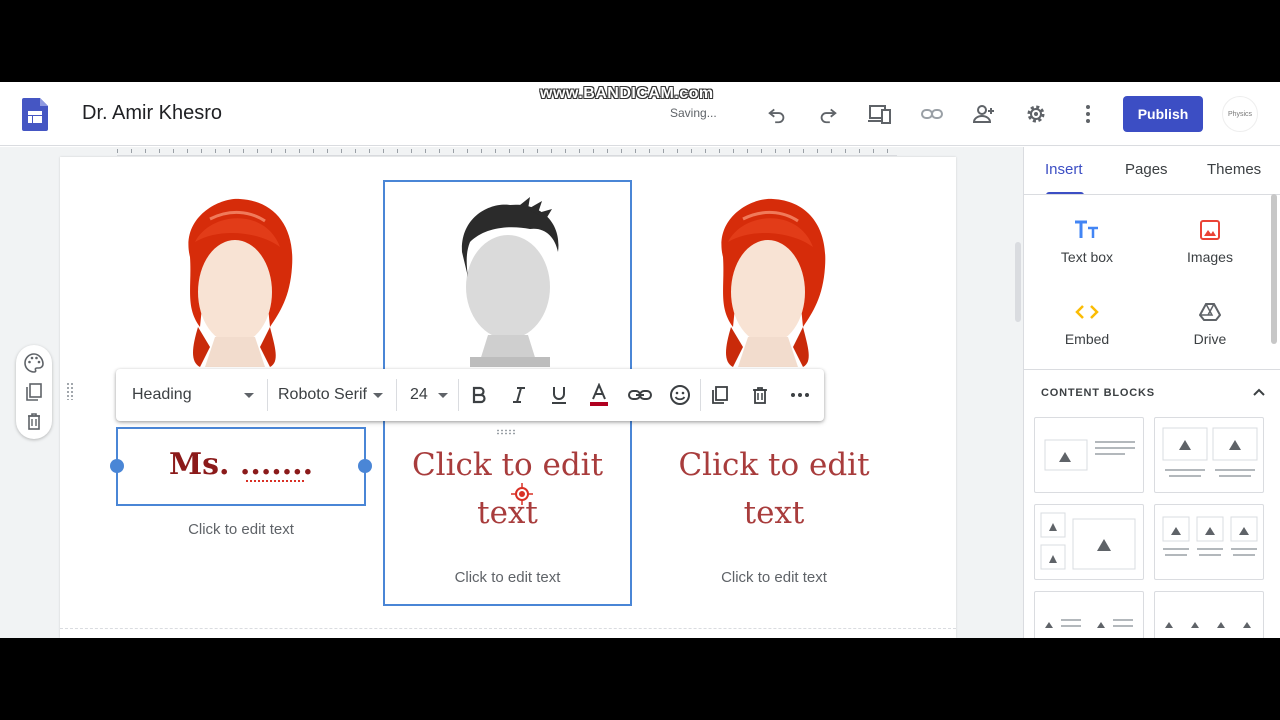 The height and width of the screenshot is (720, 1280). Describe the element at coordinates (1209, 614) in the screenshot. I see `content-block-list-b` at that location.